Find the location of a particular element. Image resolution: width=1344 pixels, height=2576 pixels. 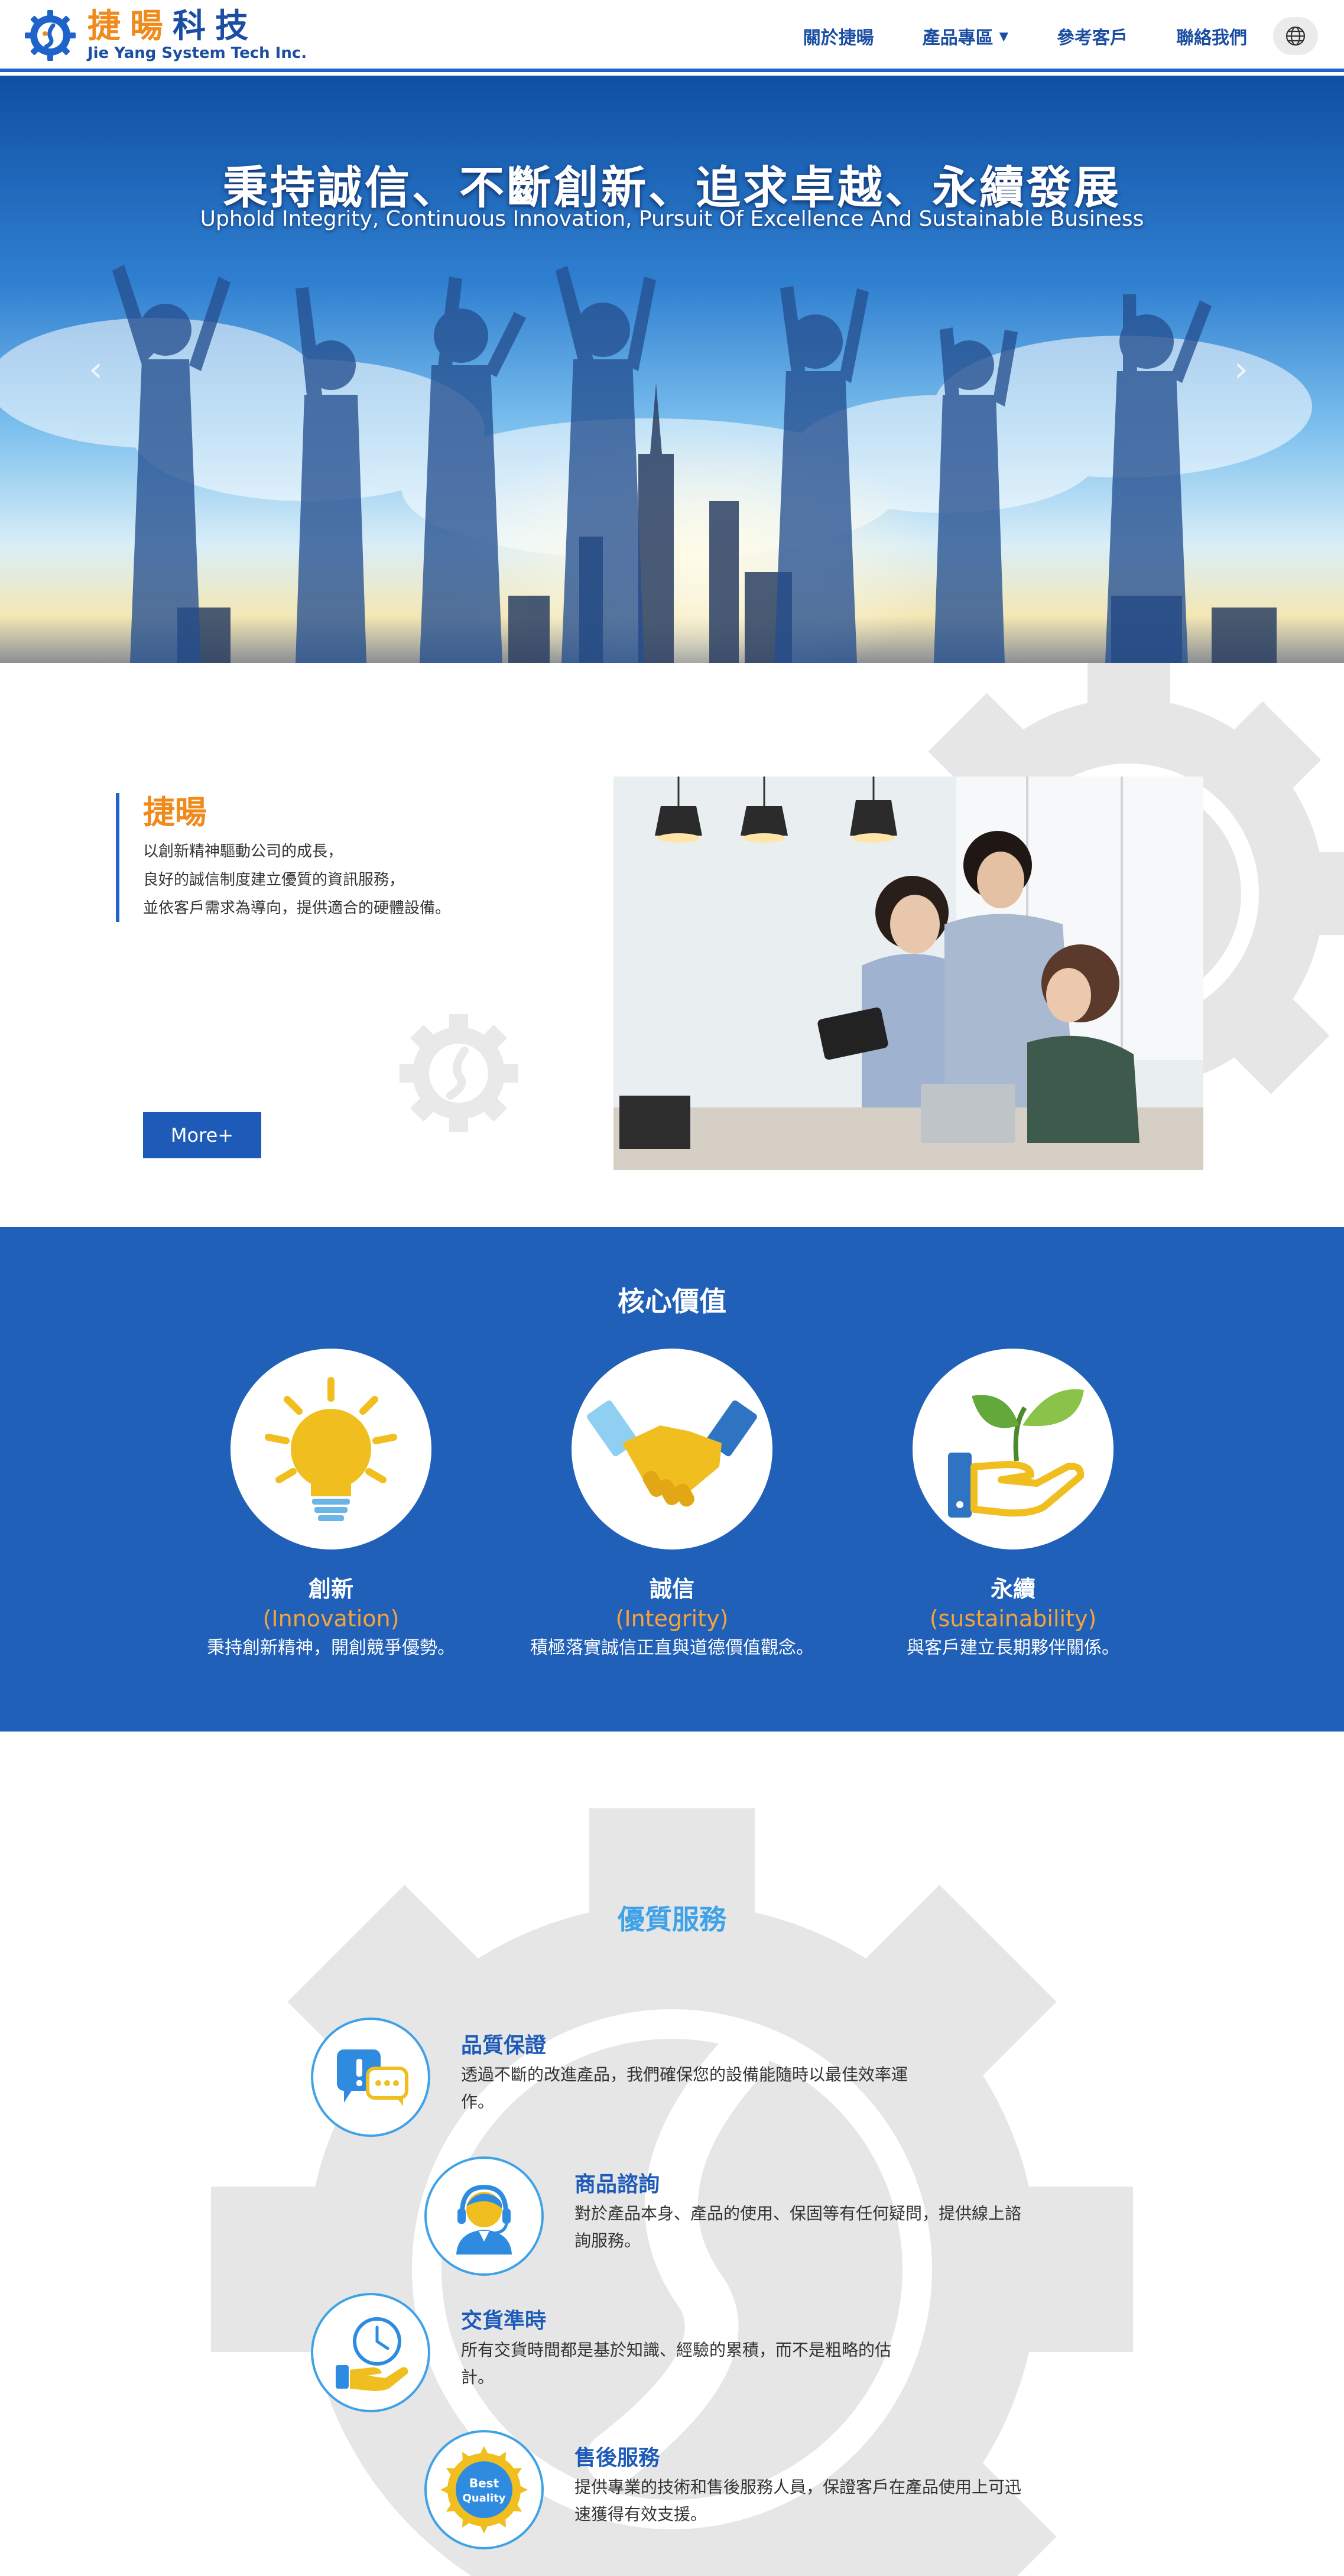

value-sustainability: 永續 (sustainability) 與客戶建立長期夥伴關係。 is located at coordinates (1013, 1504).